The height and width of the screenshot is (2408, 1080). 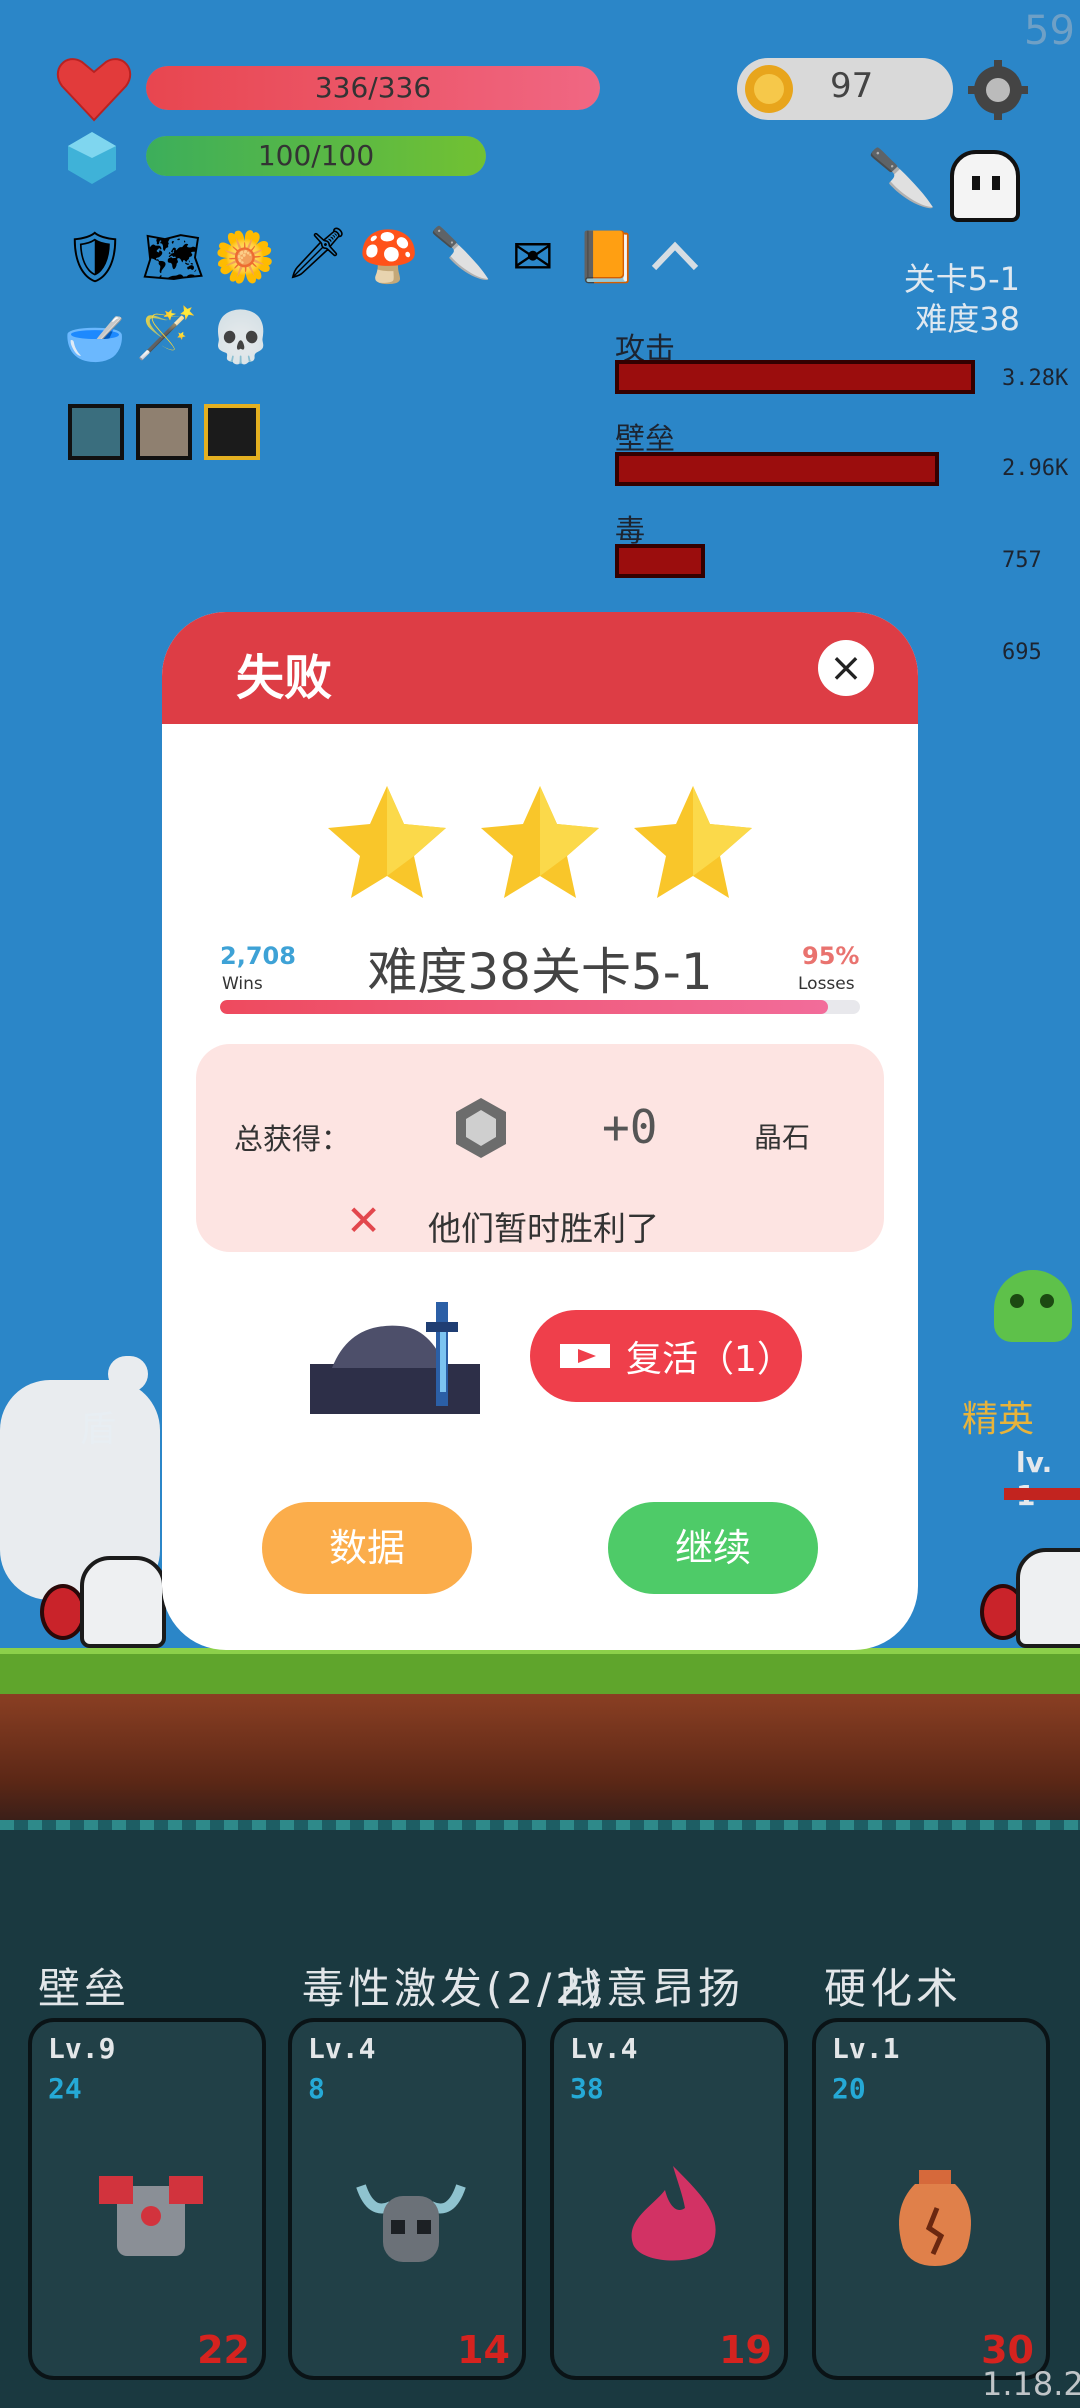 What do you see at coordinates (1031, 2384) in the screenshot?
I see `version-label: 1.18.2` at bounding box center [1031, 2384].